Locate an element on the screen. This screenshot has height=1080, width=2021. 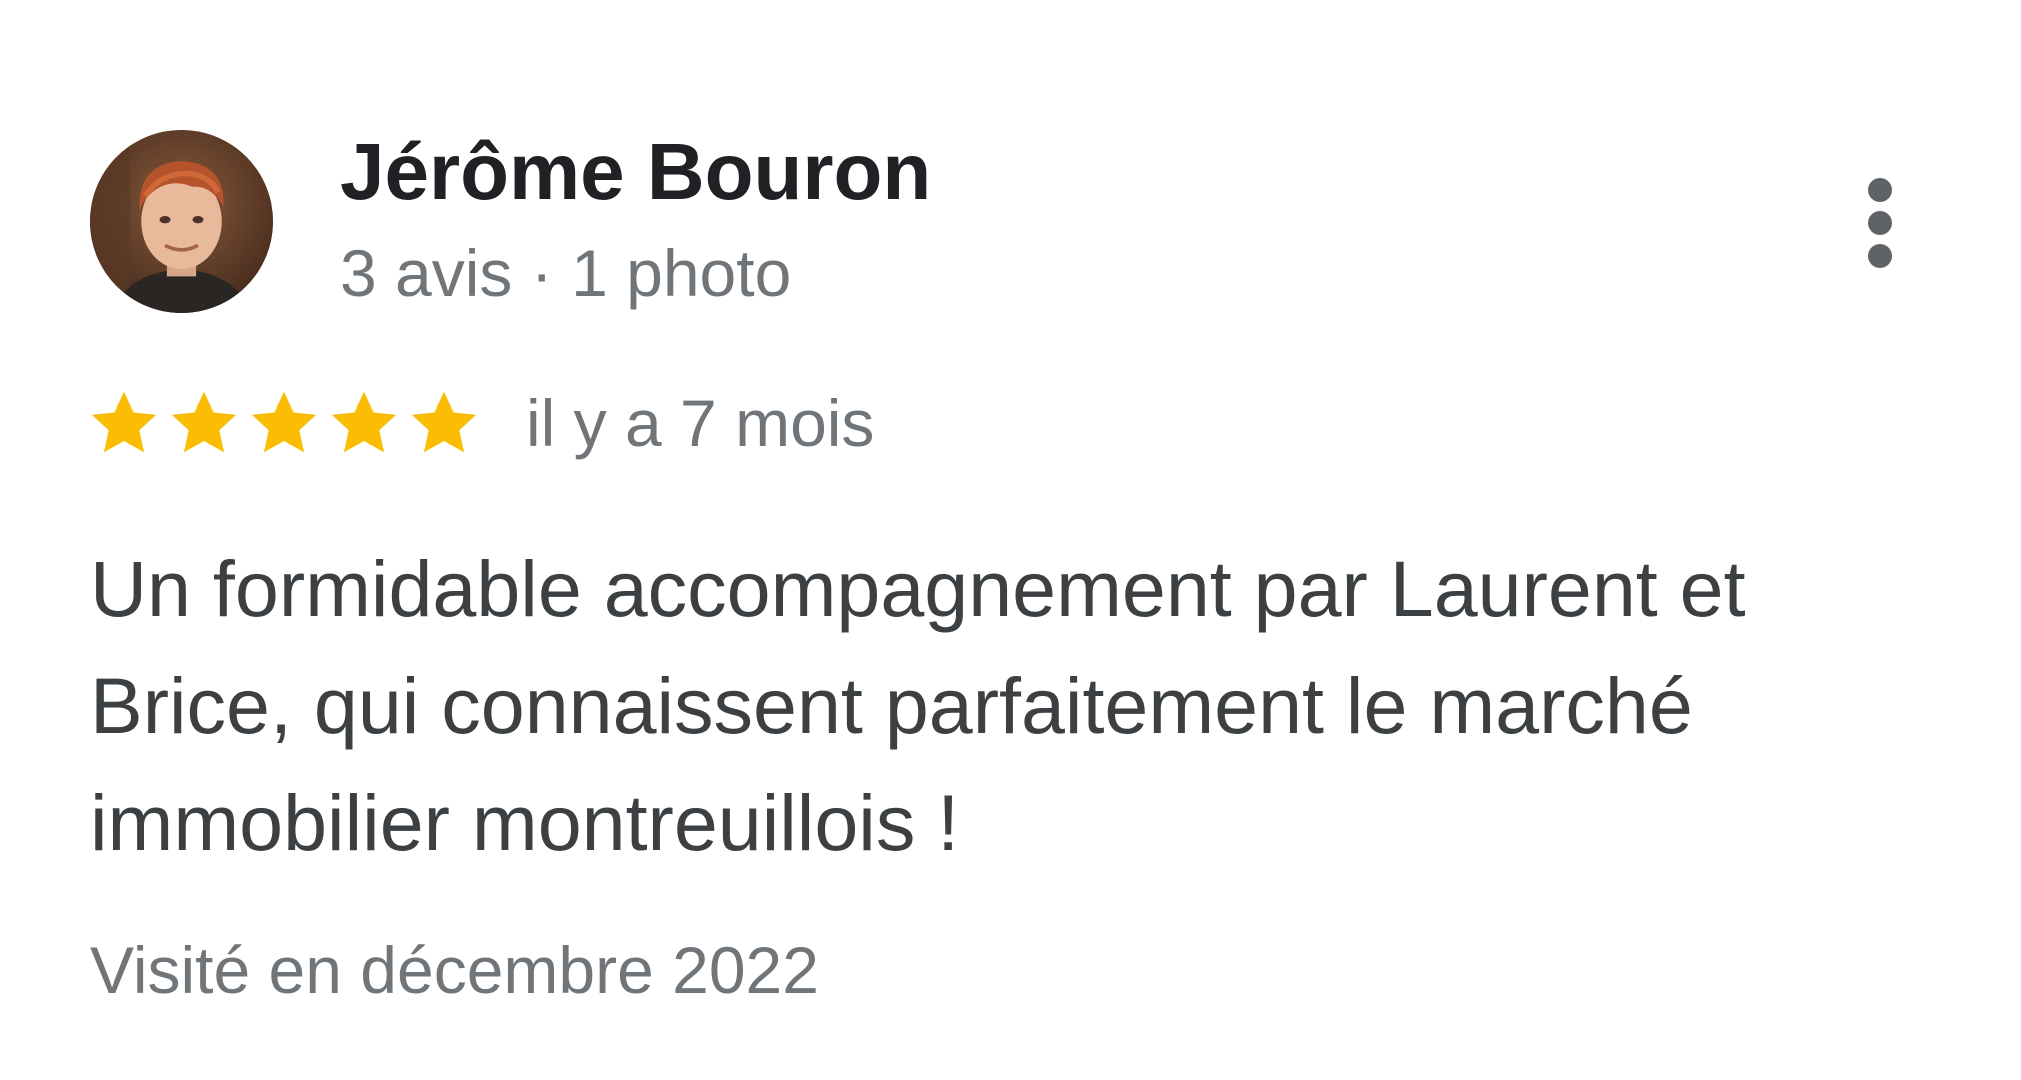
visit-date: Visité en décembre 2022 is located at coordinates (454, 970).